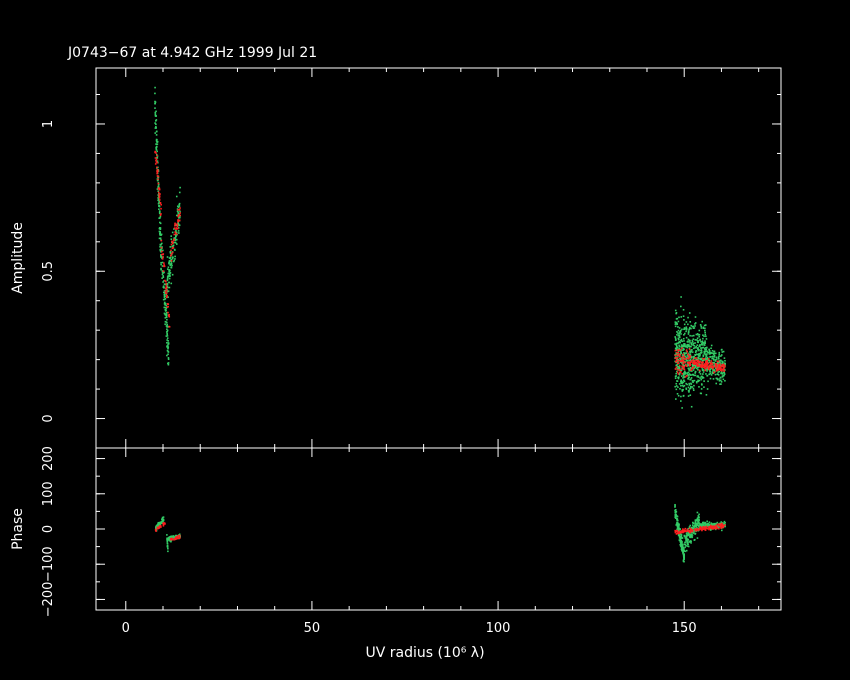  Describe the element at coordinates (48, 600) in the screenshot. I see `phase-tick-label: −200` at that location.